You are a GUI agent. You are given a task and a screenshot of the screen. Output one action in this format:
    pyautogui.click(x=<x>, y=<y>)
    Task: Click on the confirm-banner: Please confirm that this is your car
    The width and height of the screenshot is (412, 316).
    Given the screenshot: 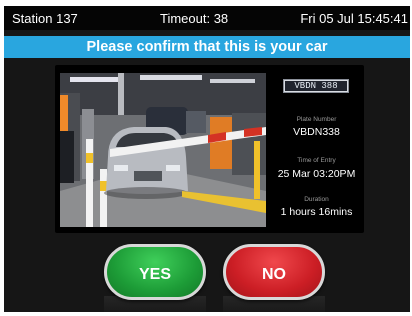 What is the action you would take?
    pyautogui.click(x=207, y=47)
    